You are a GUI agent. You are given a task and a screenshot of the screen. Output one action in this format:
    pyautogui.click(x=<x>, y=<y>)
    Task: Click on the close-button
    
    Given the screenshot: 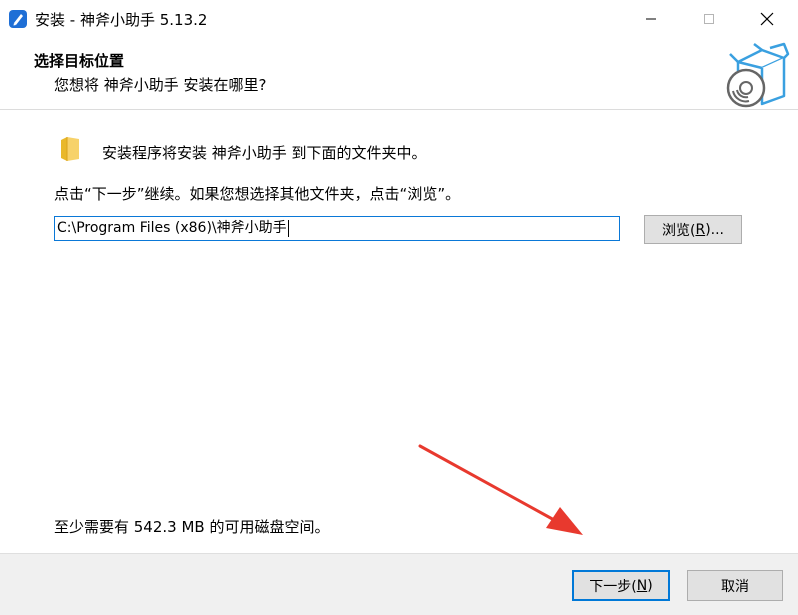 What is the action you would take?
    pyautogui.click(x=767, y=19)
    